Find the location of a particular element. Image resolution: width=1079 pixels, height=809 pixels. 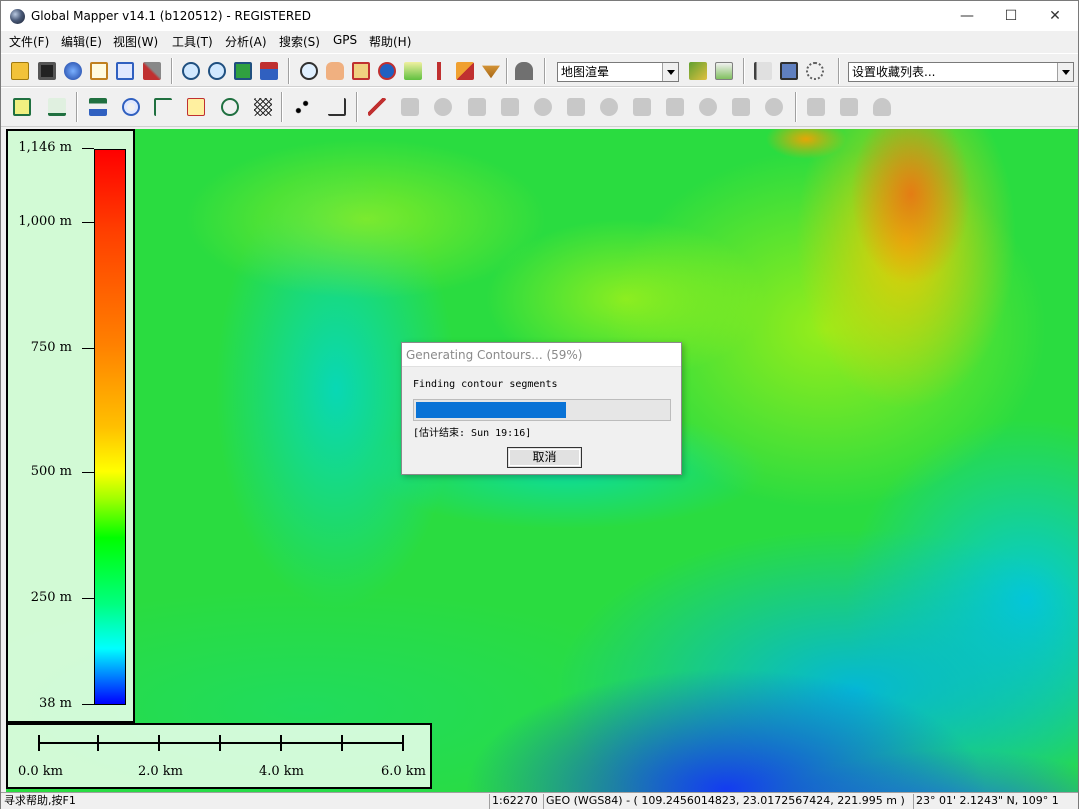

info-tool-button is located at coordinates (387, 71).